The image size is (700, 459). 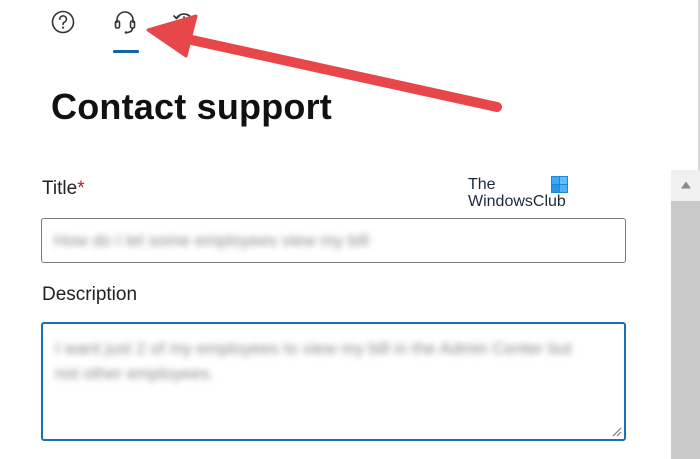 I want to click on history-icon, so click(x=183, y=23).